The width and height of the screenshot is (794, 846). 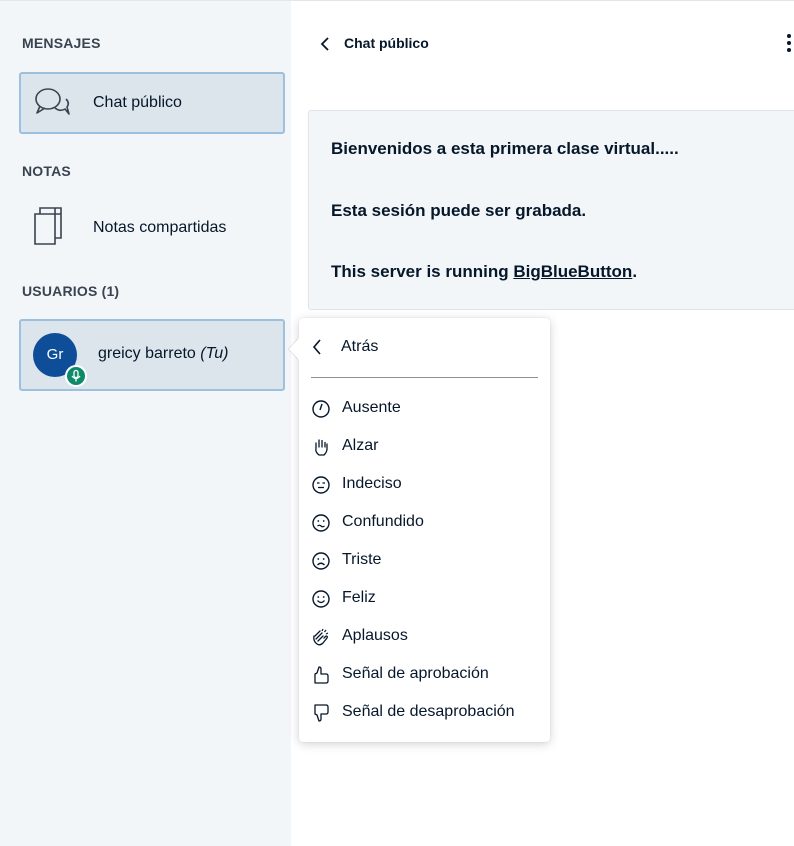 I want to click on menu-item-label: Señal de aprobación, so click(x=415, y=673).